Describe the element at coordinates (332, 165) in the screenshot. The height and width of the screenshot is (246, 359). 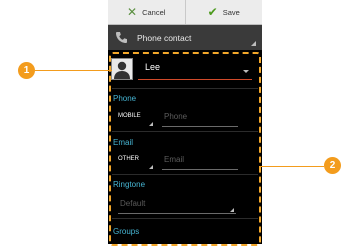
I see `callout-badge-two: 2` at that location.